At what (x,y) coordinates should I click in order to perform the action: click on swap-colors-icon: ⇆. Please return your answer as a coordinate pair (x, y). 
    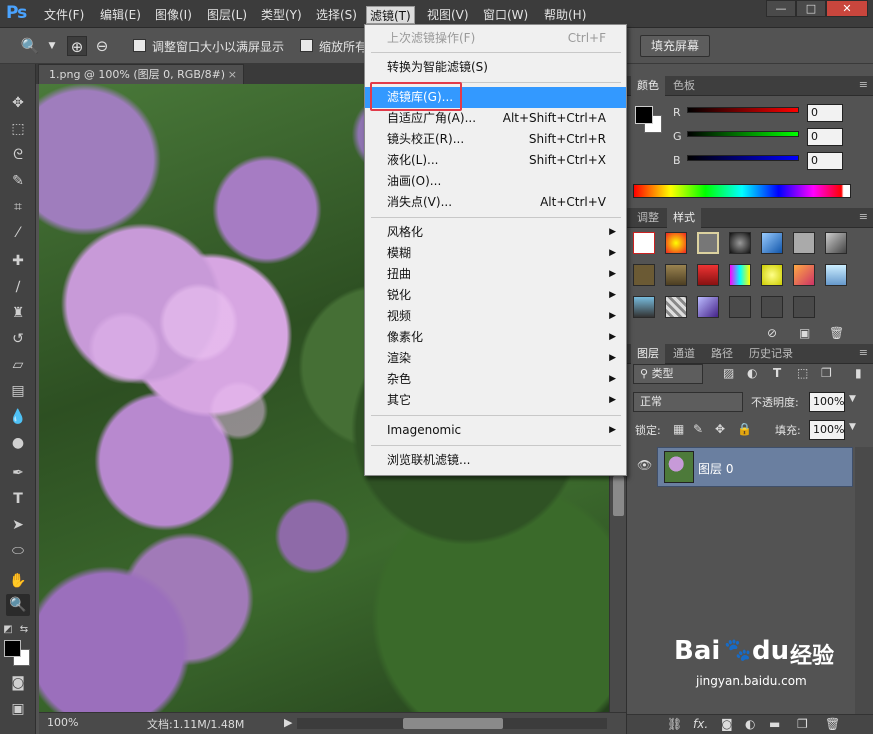
    Looking at the image, I should click on (24, 630).